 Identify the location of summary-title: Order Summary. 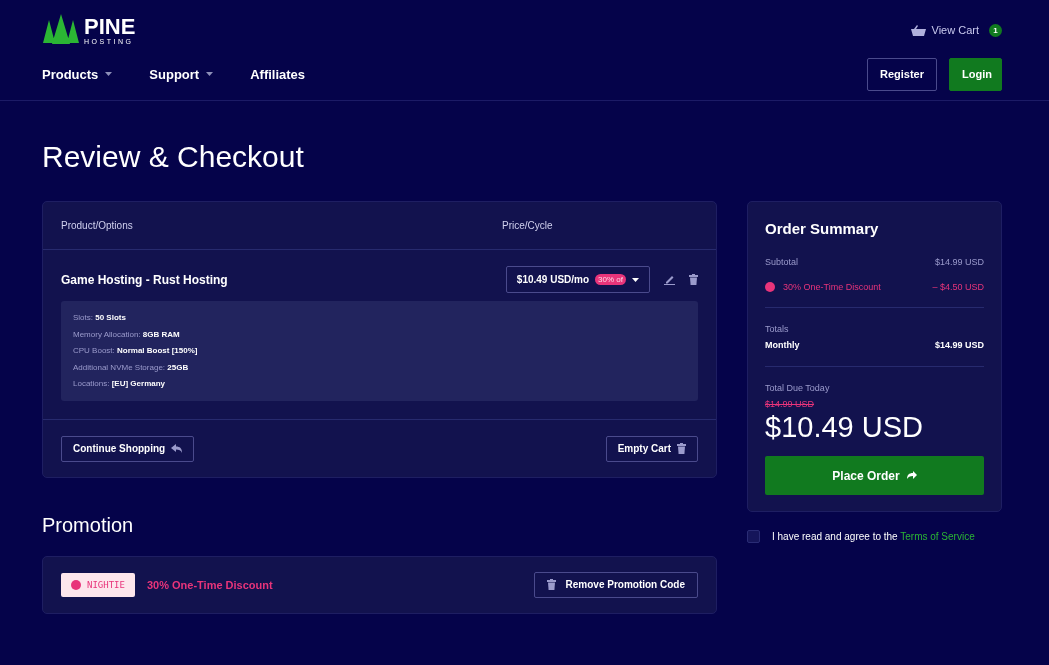
(822, 228).